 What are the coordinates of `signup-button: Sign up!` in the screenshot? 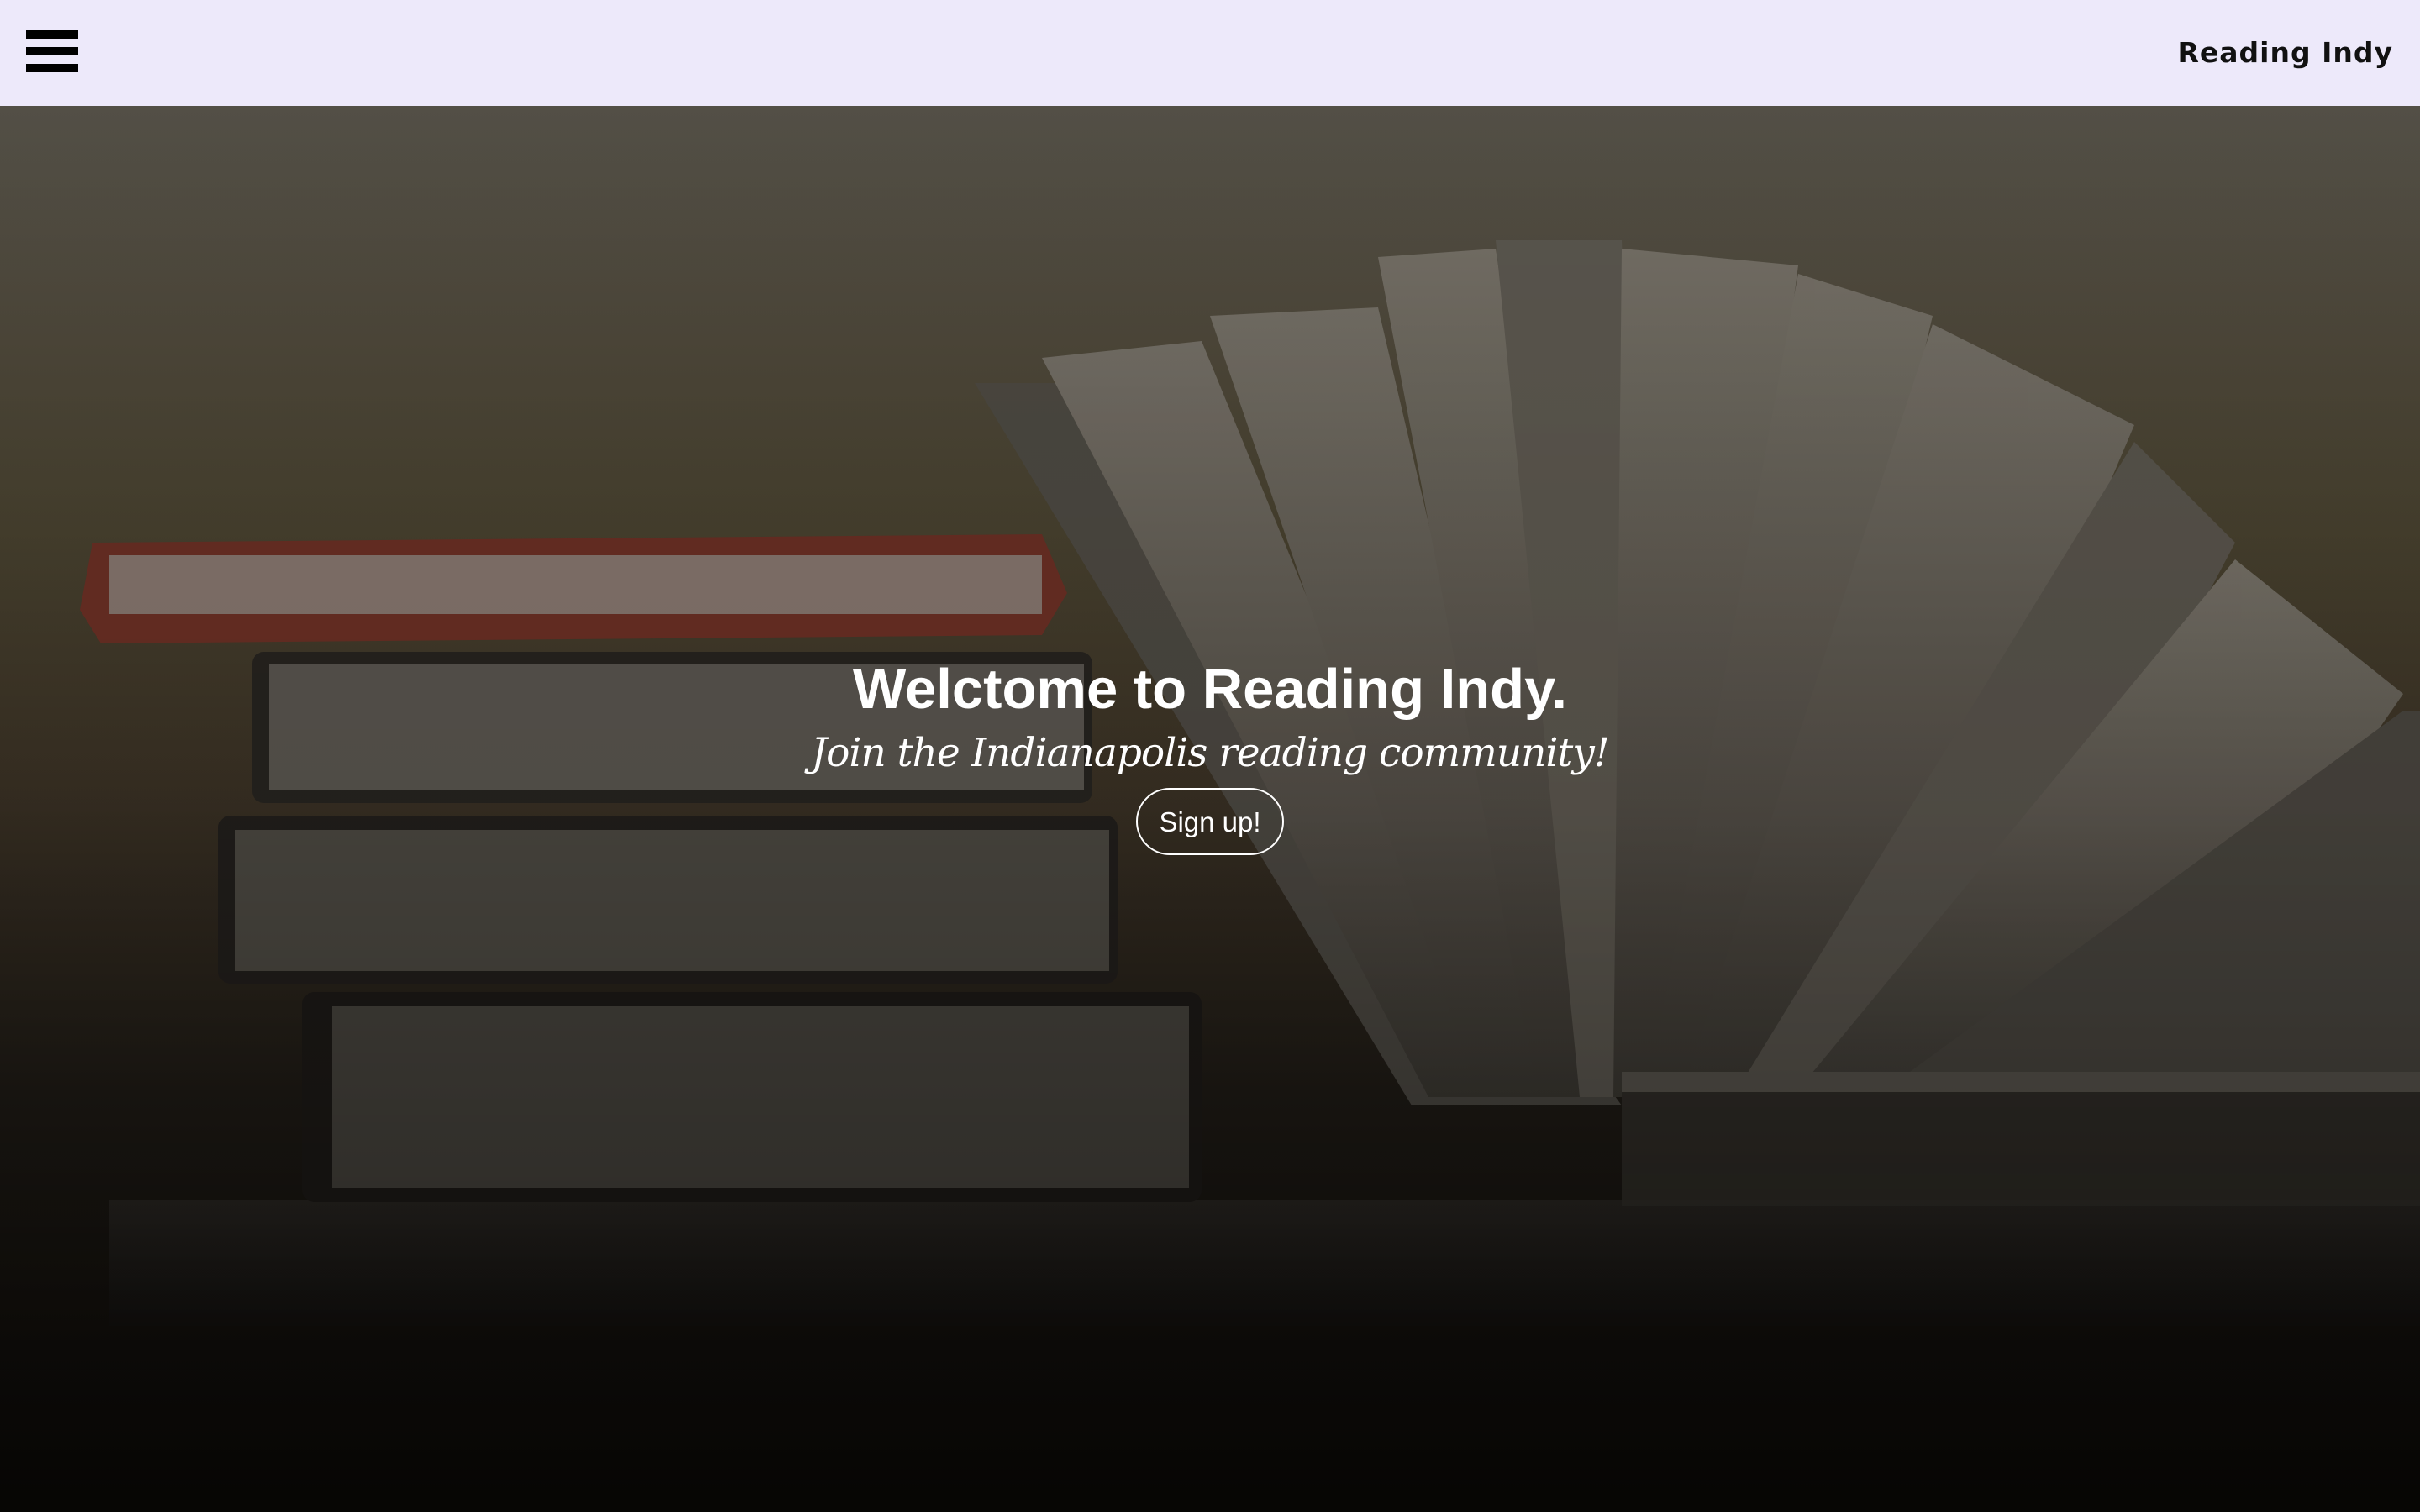 It's located at (1210, 821).